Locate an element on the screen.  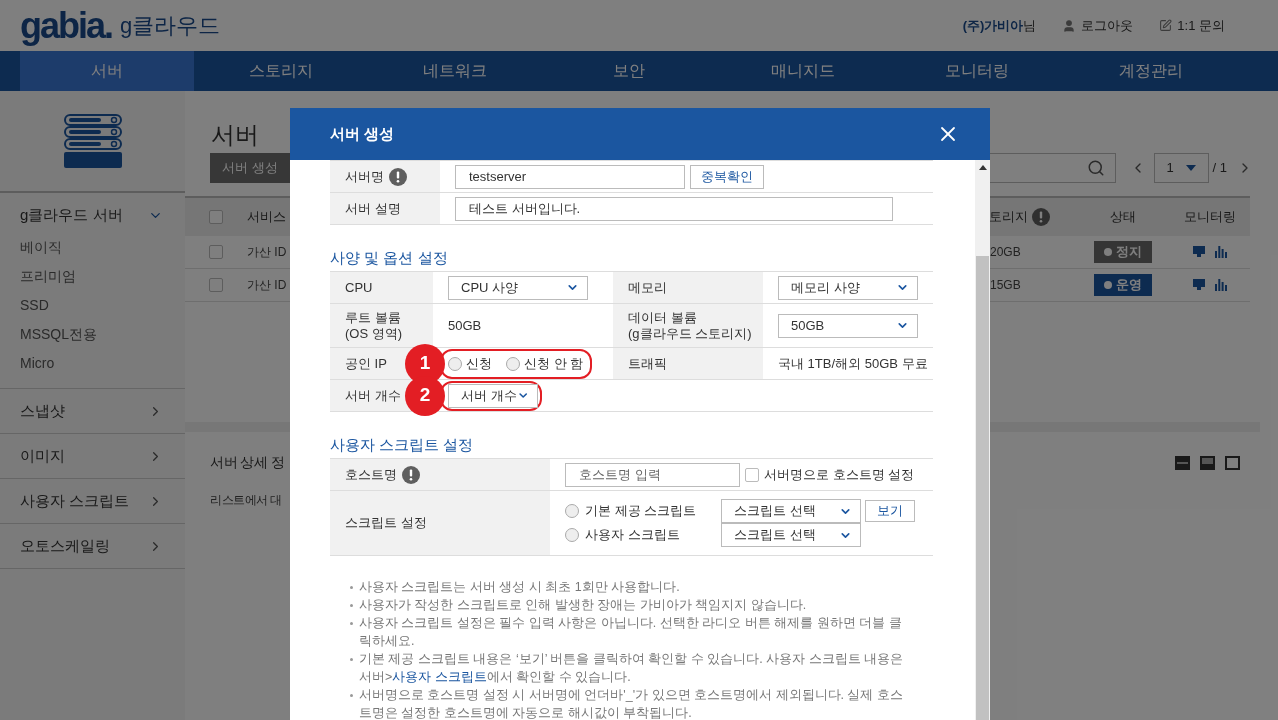
field-value: 국내 1TB/해외 50GB 무료 is located at coordinates (853, 363).